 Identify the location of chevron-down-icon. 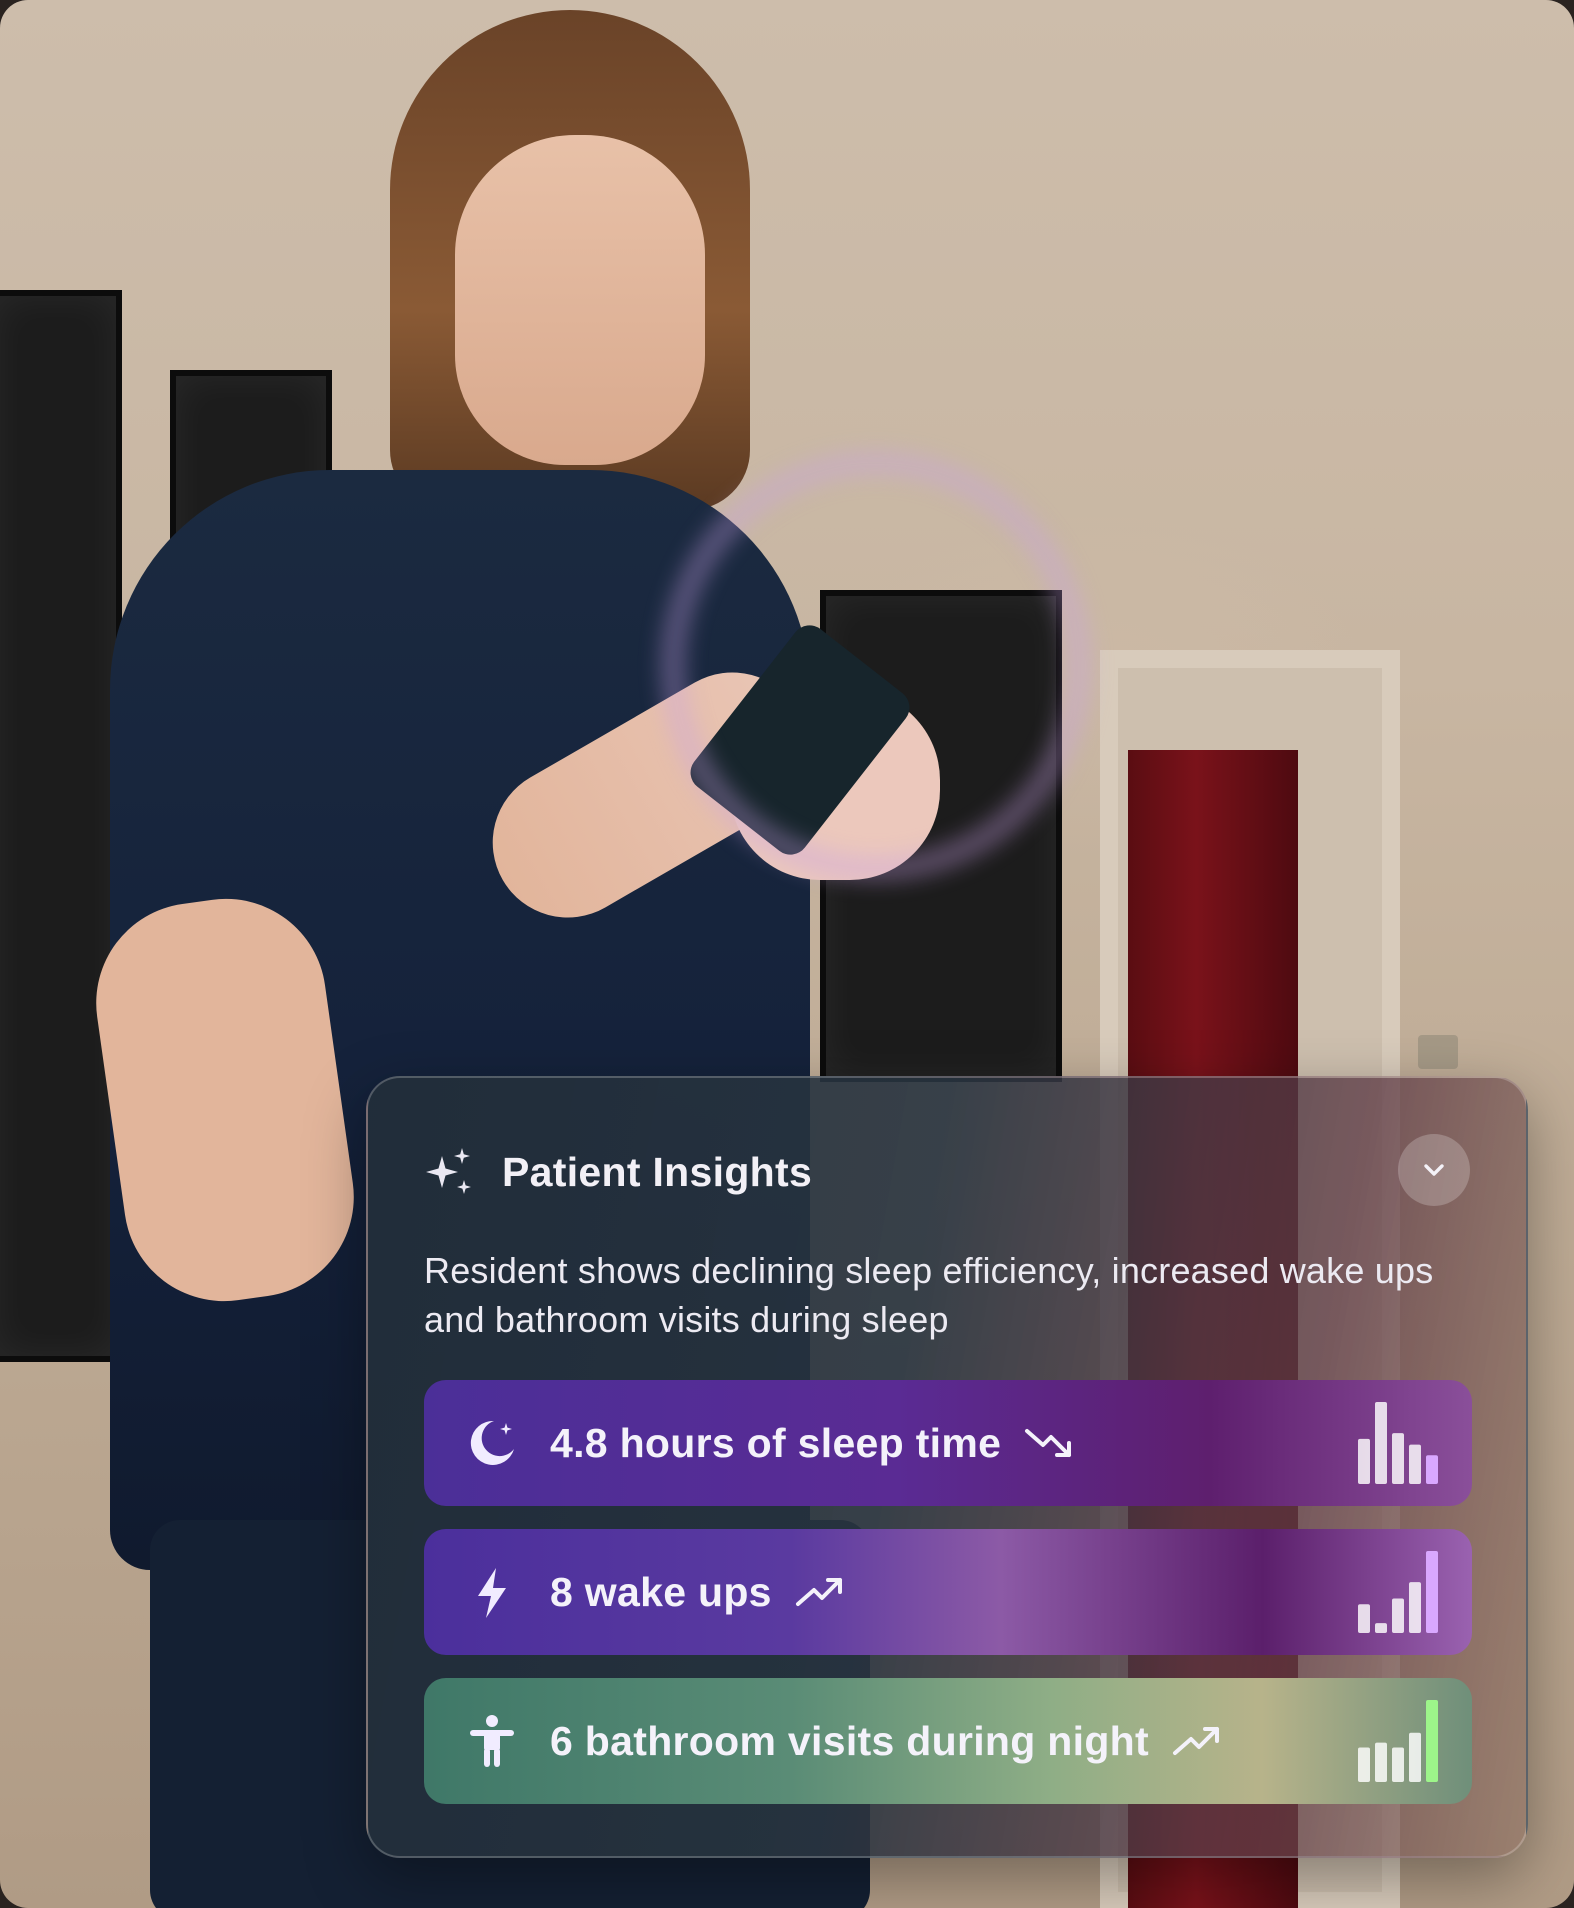
(1434, 1170).